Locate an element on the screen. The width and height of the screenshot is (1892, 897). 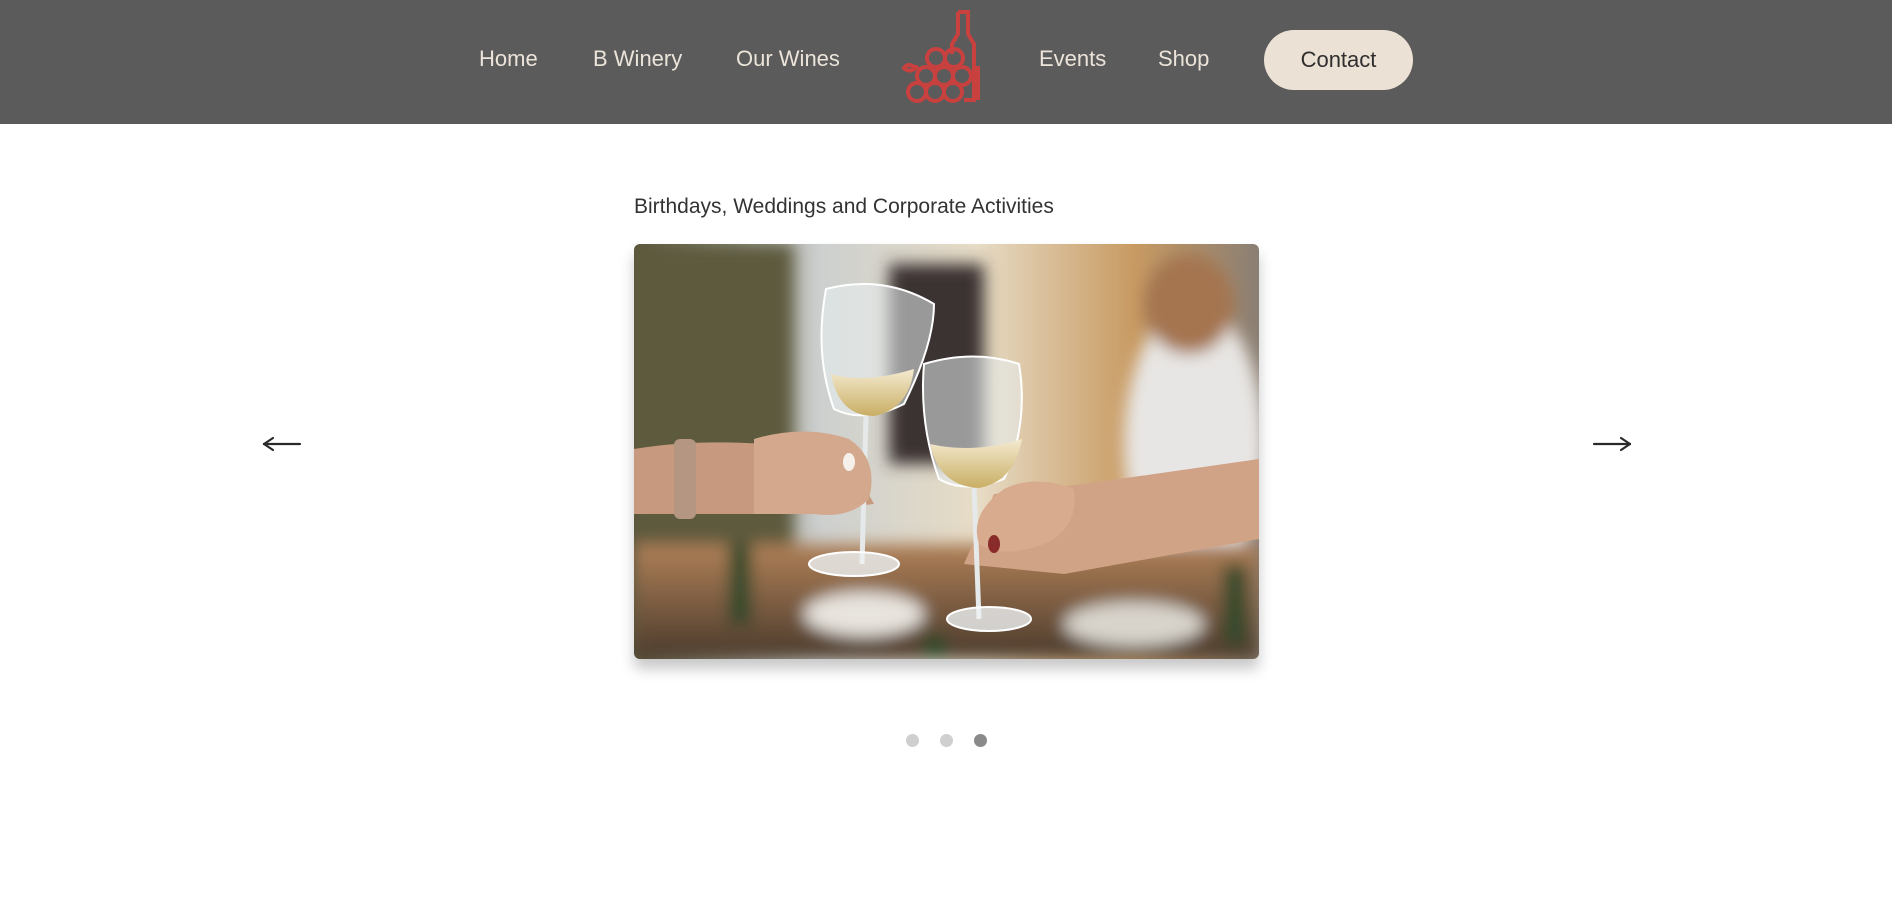
contact-button: Contact is located at coordinates (1338, 60).